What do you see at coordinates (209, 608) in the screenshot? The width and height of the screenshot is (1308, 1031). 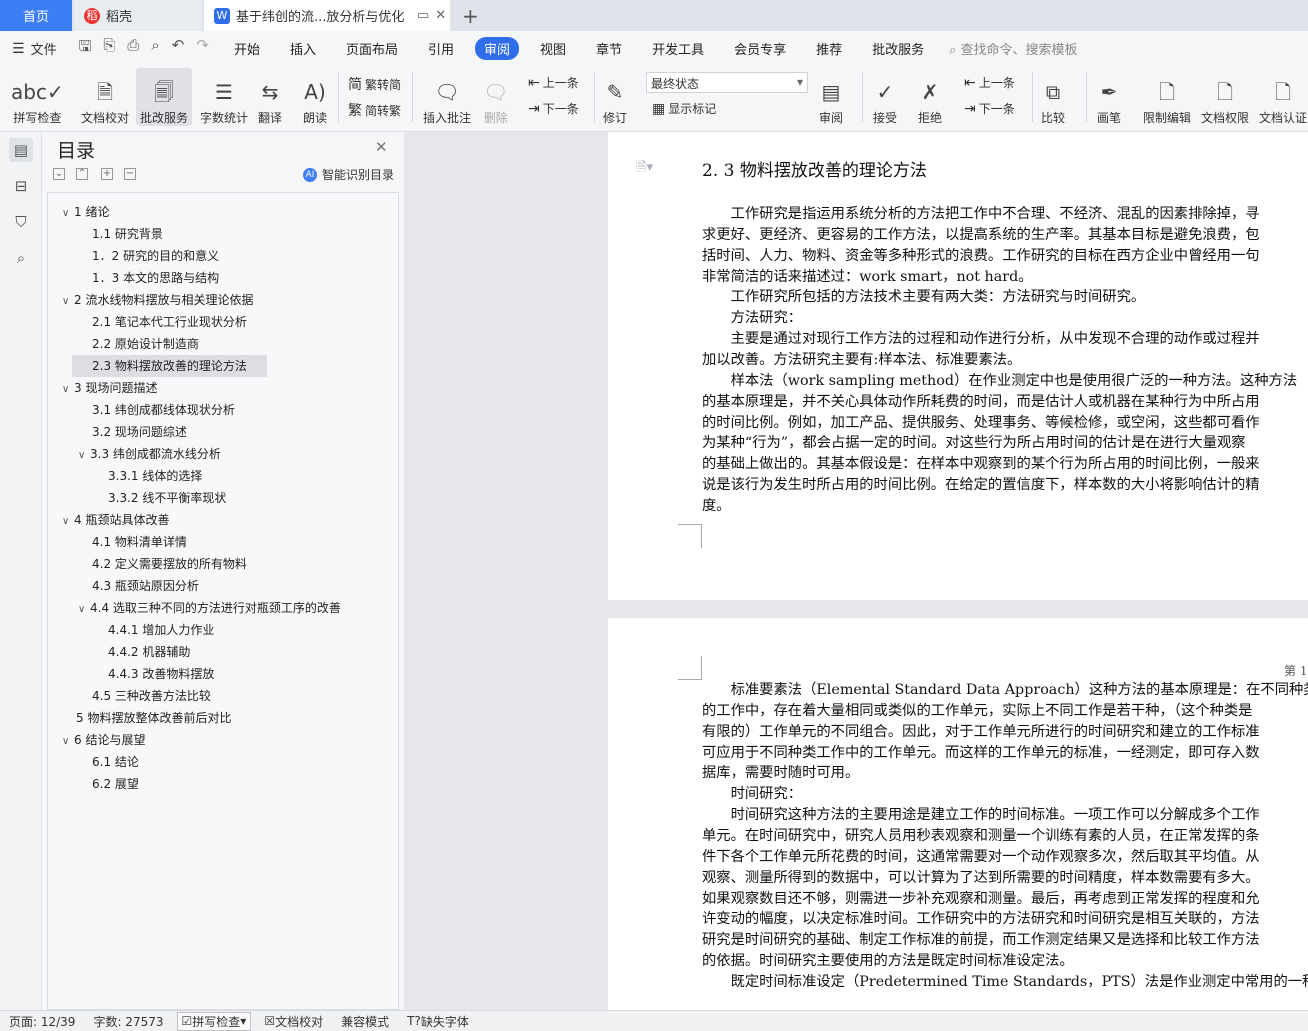 I see `toc-item: ∨ 4.4 选取三种不同的方法进行对瓶颈工序的改善` at bounding box center [209, 608].